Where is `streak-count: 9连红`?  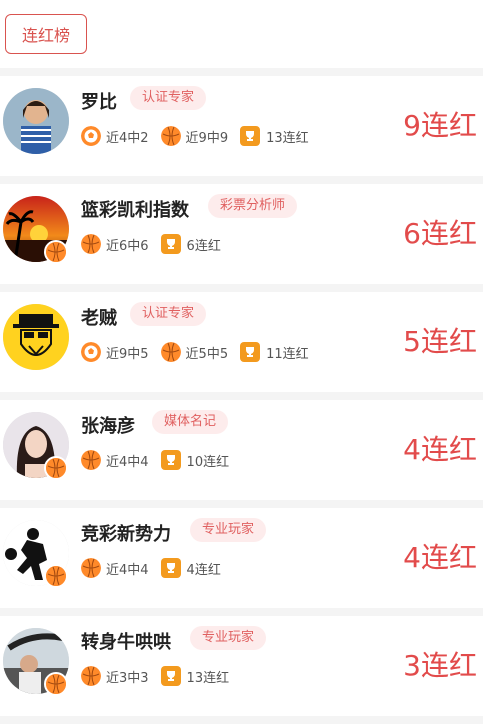
streak-count: 9连红 is located at coordinates (440, 125).